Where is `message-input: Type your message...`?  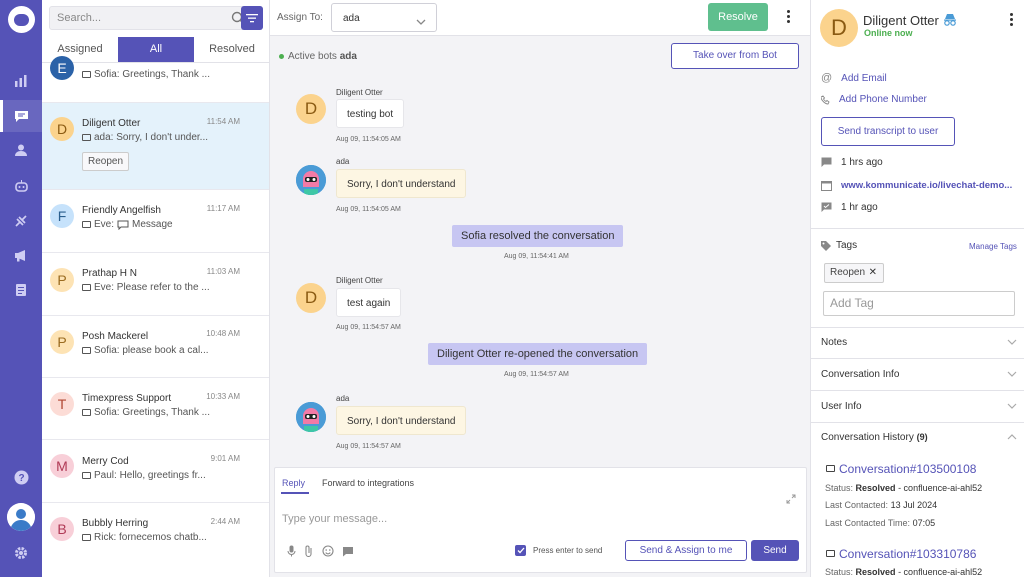 message-input: Type your message... is located at coordinates (334, 519).